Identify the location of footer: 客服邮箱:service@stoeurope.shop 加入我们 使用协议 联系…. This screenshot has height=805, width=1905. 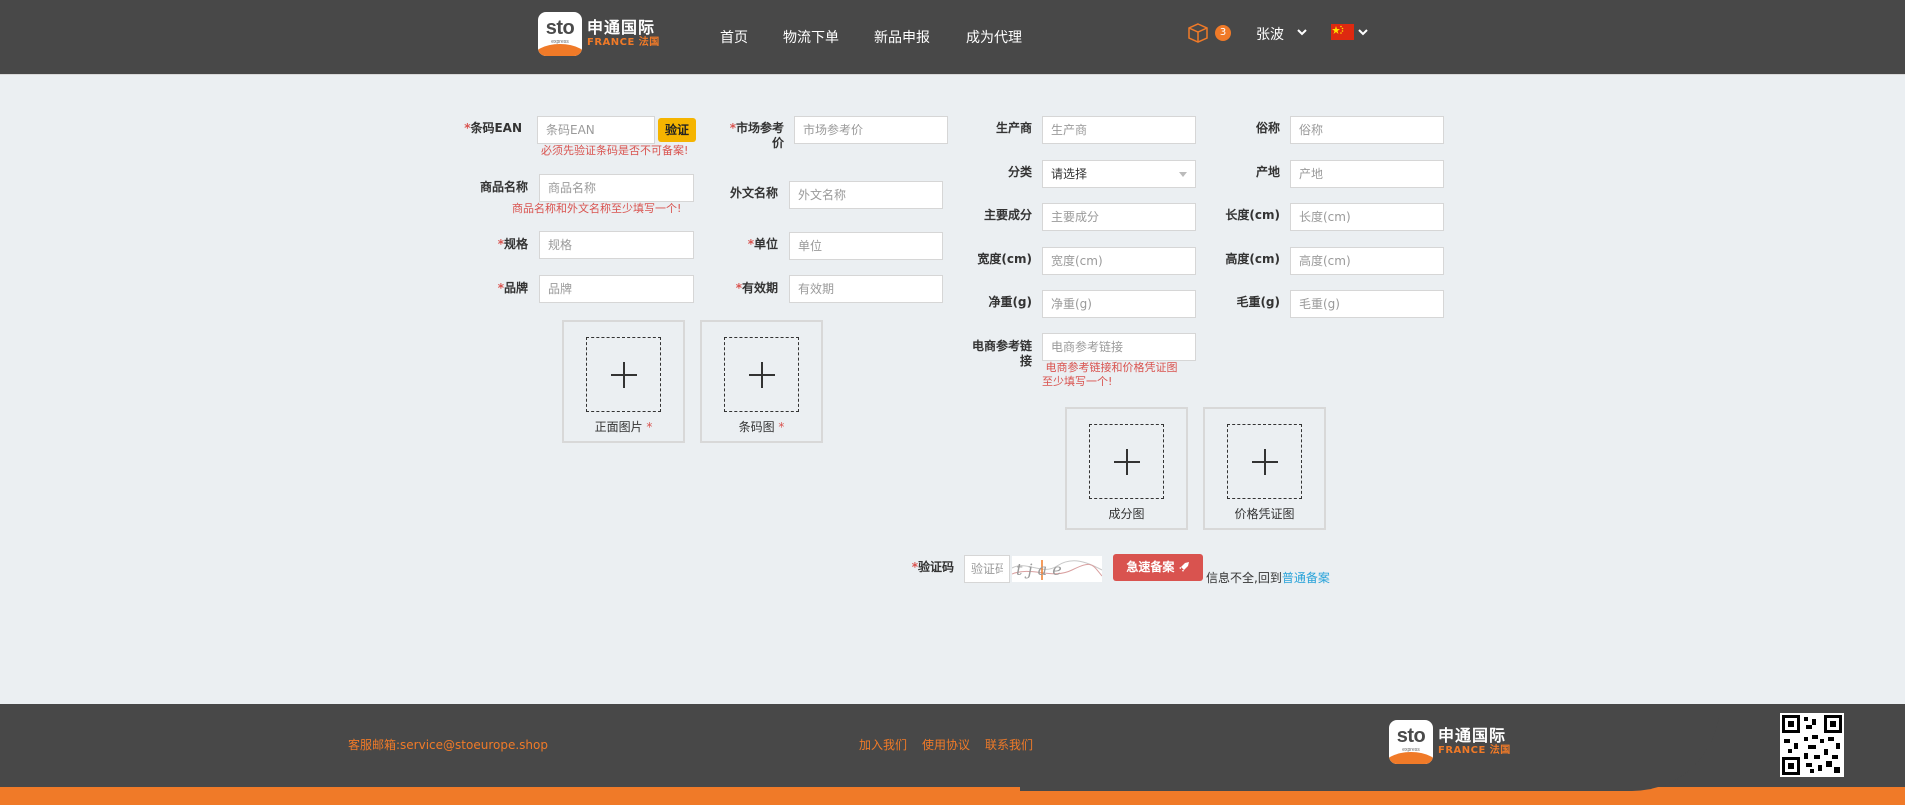
(952, 754).